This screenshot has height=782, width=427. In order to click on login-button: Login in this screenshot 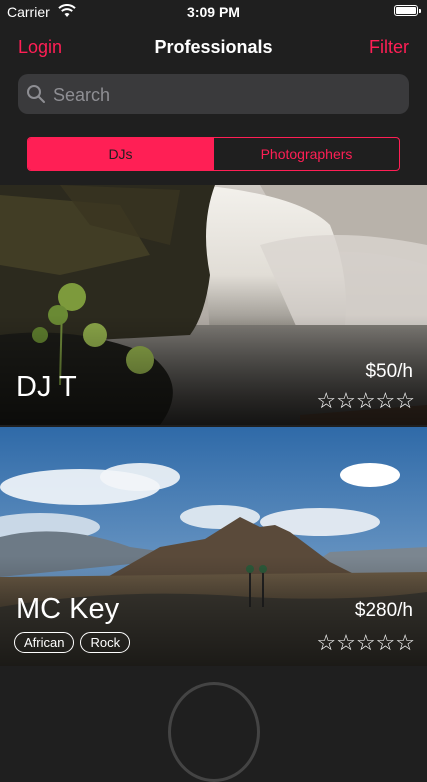, I will do `click(40, 47)`.